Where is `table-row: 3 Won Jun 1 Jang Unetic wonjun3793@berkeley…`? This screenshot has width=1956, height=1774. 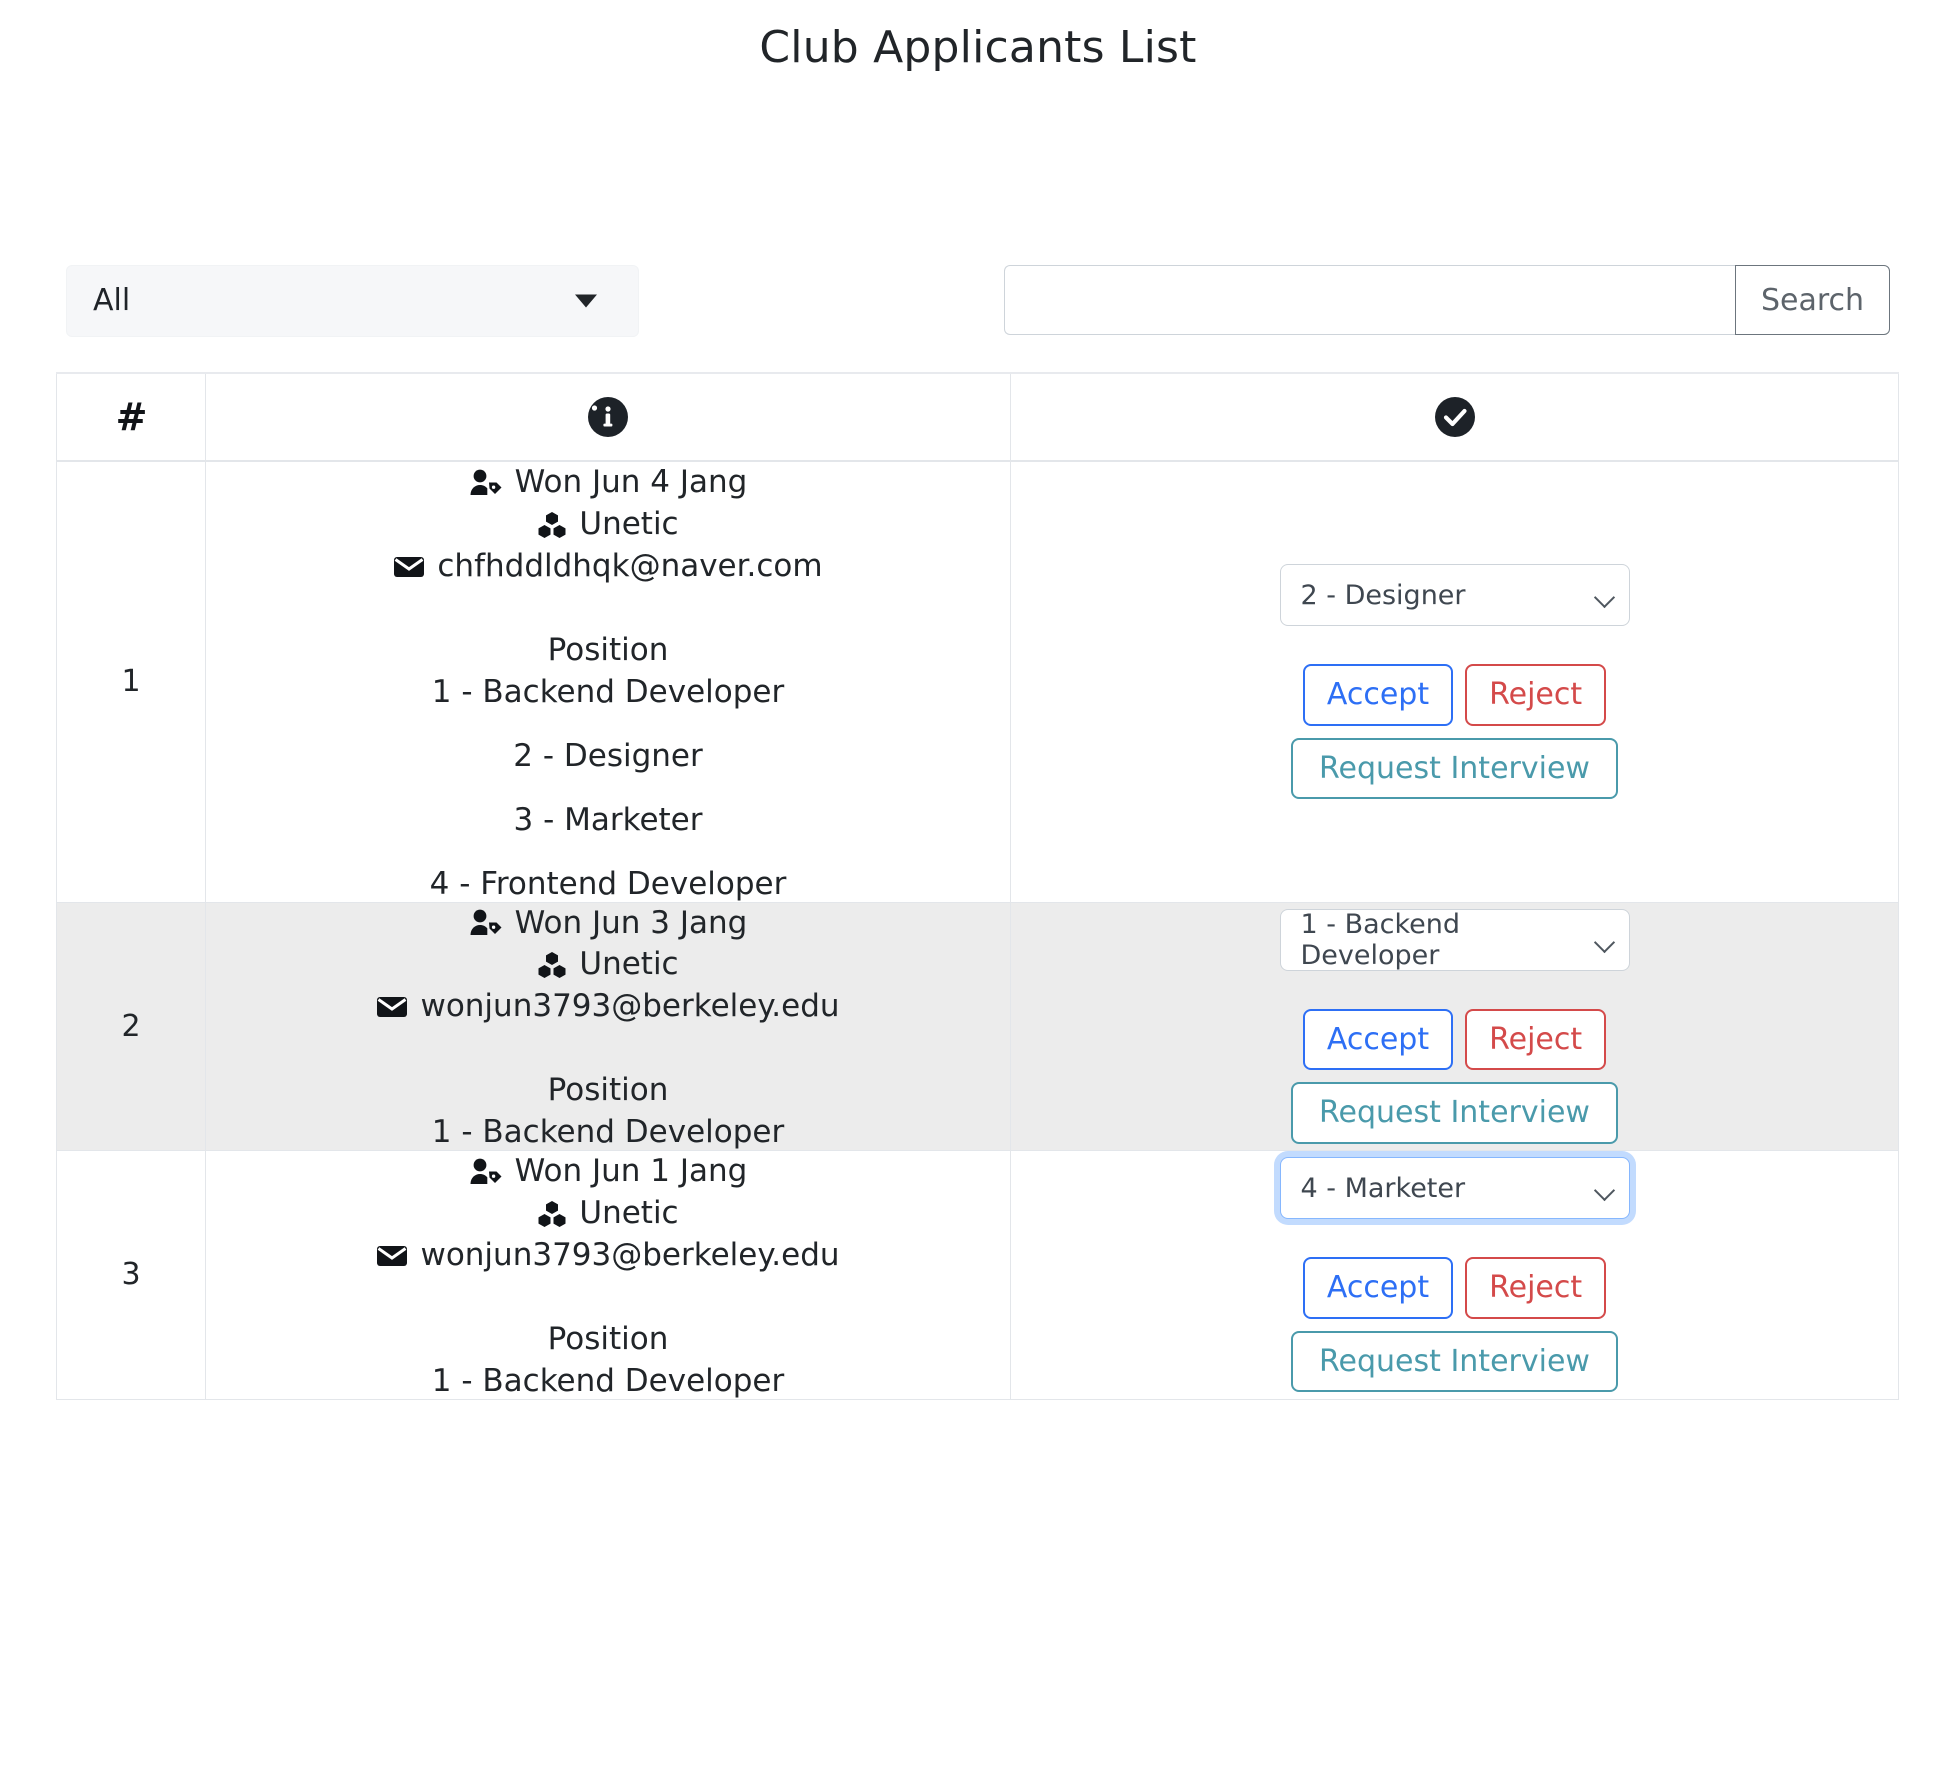 table-row: 3 Won Jun 1 Jang Unetic wonjun3793@berkeley… is located at coordinates (977, 1275).